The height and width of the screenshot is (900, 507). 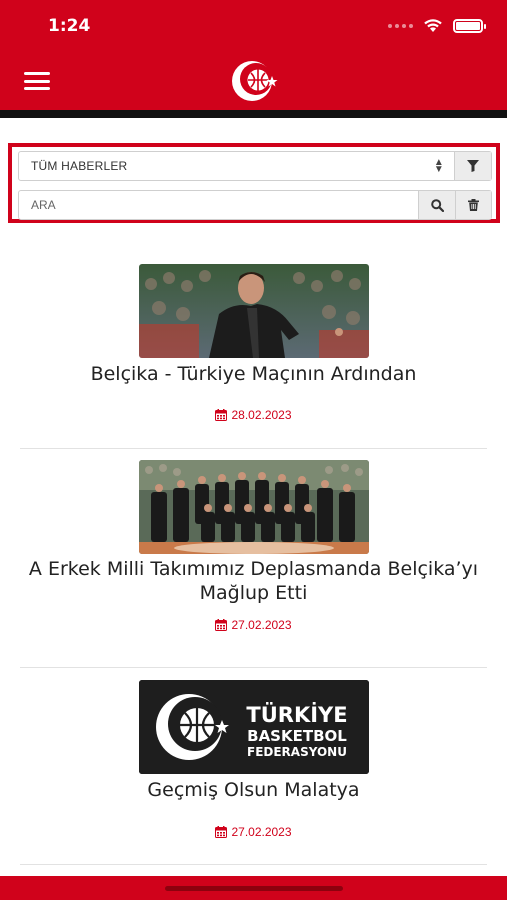 What do you see at coordinates (37, 81) in the screenshot?
I see `menu-icon` at bounding box center [37, 81].